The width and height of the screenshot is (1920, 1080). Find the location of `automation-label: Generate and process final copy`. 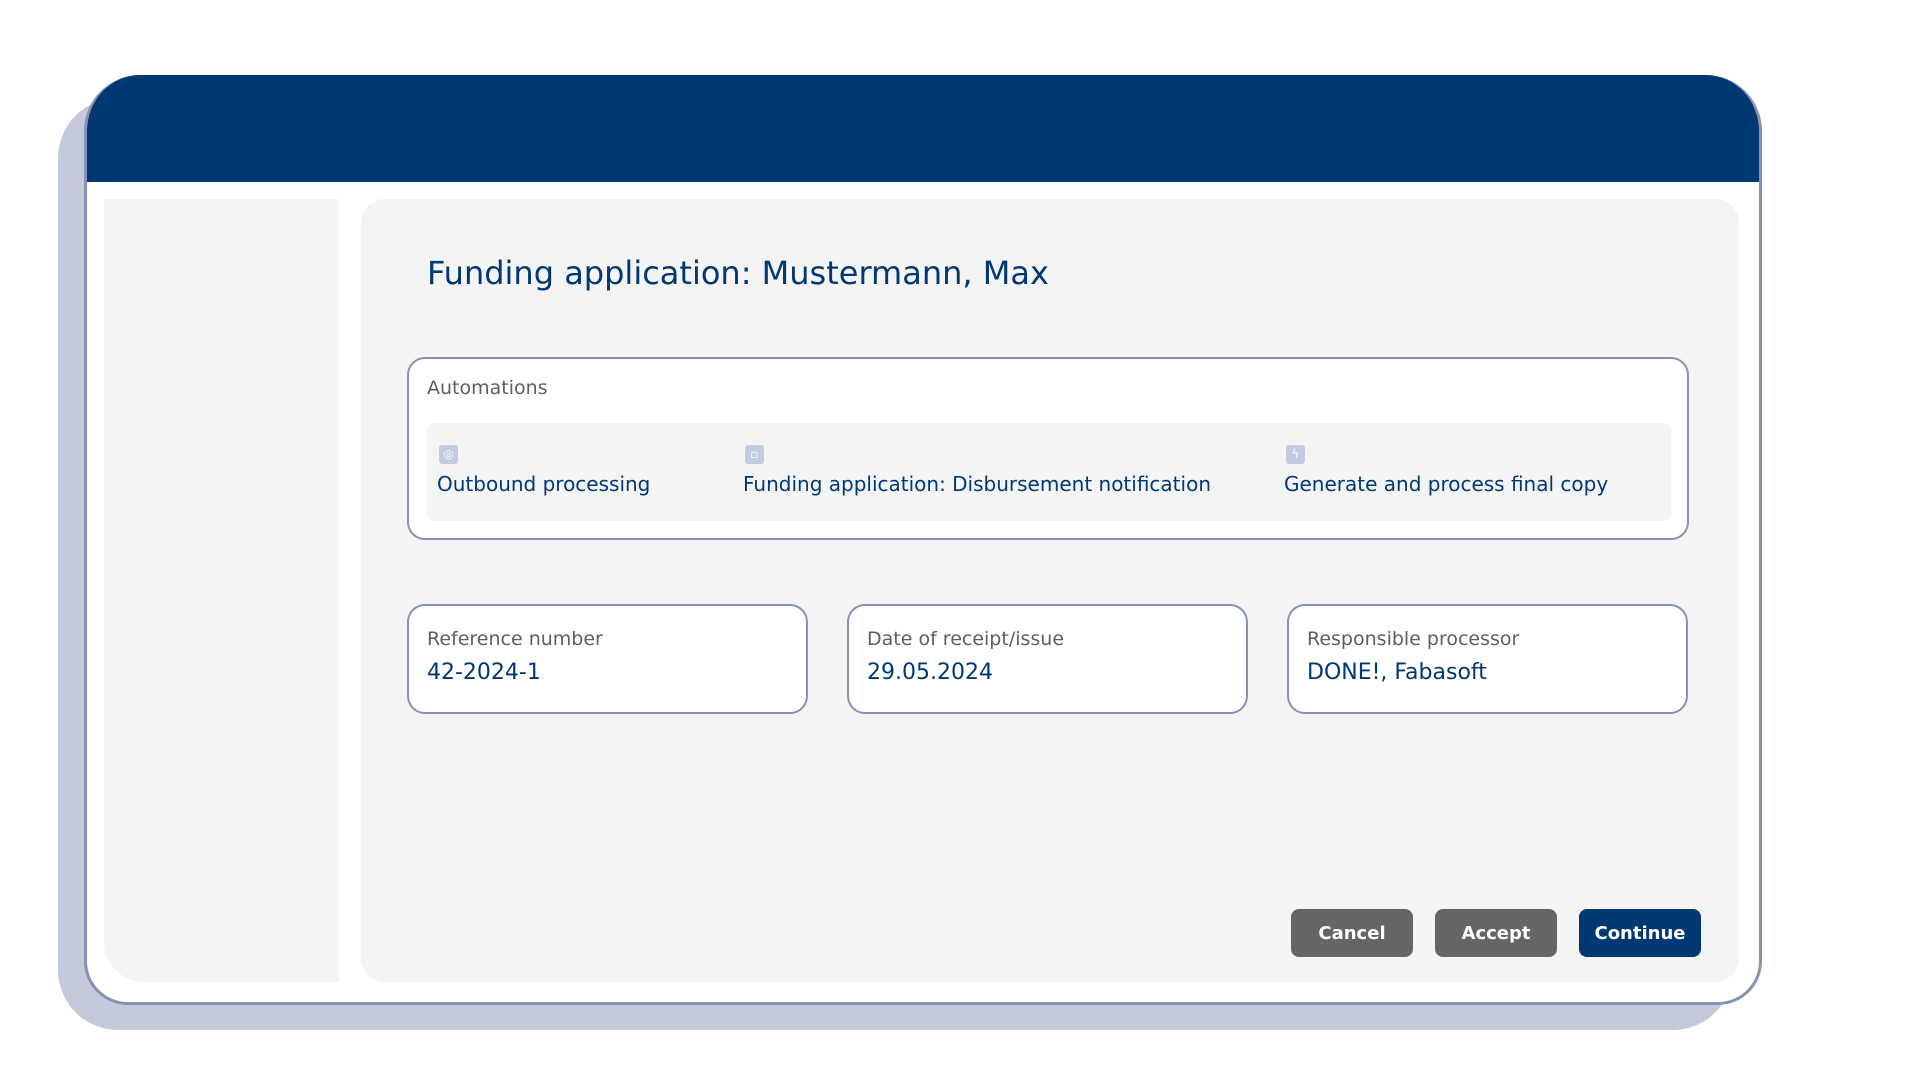

automation-label: Generate and process final copy is located at coordinates (1446, 484).